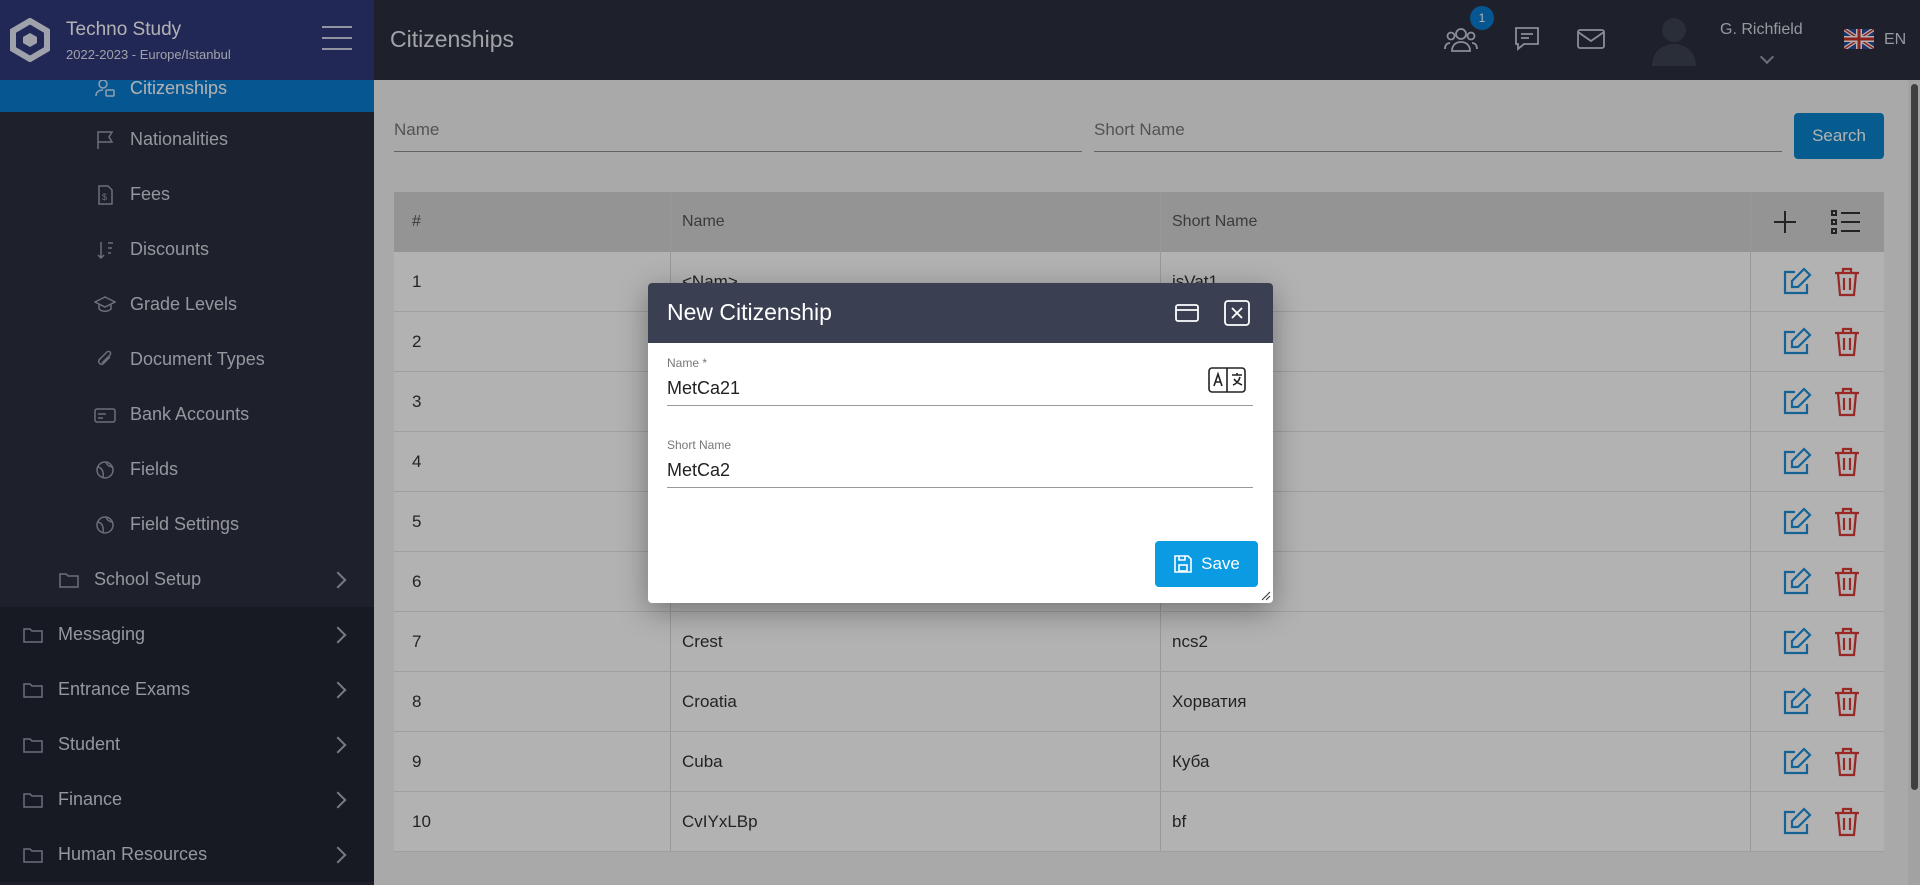  I want to click on floppy-disk-icon, so click(1183, 564).